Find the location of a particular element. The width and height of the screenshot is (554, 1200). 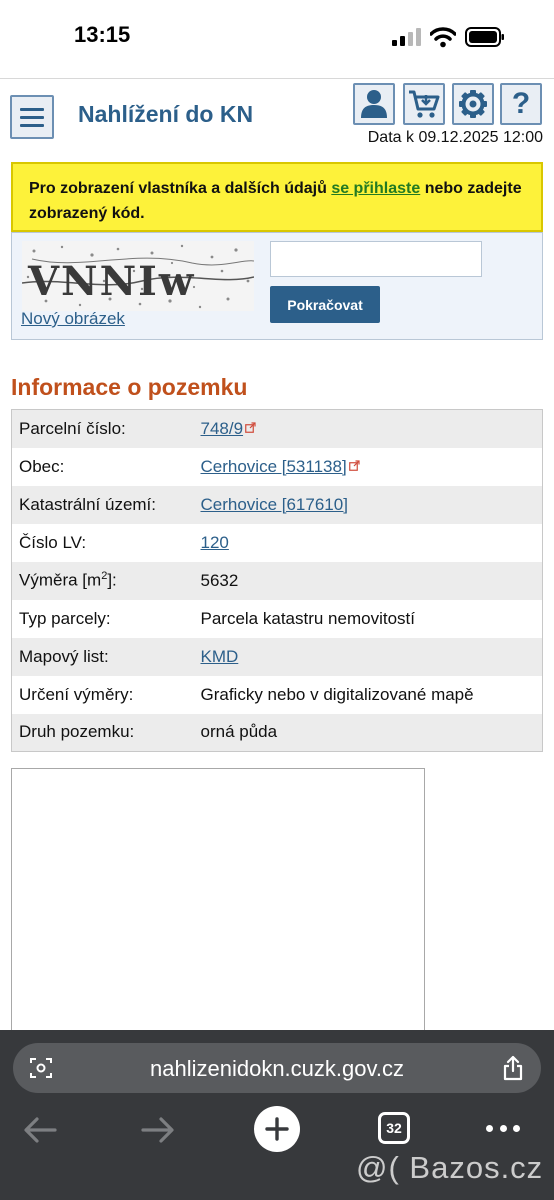

address-bar: nahlizenidokn.cuzk.gov.cz is located at coordinates (277, 1068).